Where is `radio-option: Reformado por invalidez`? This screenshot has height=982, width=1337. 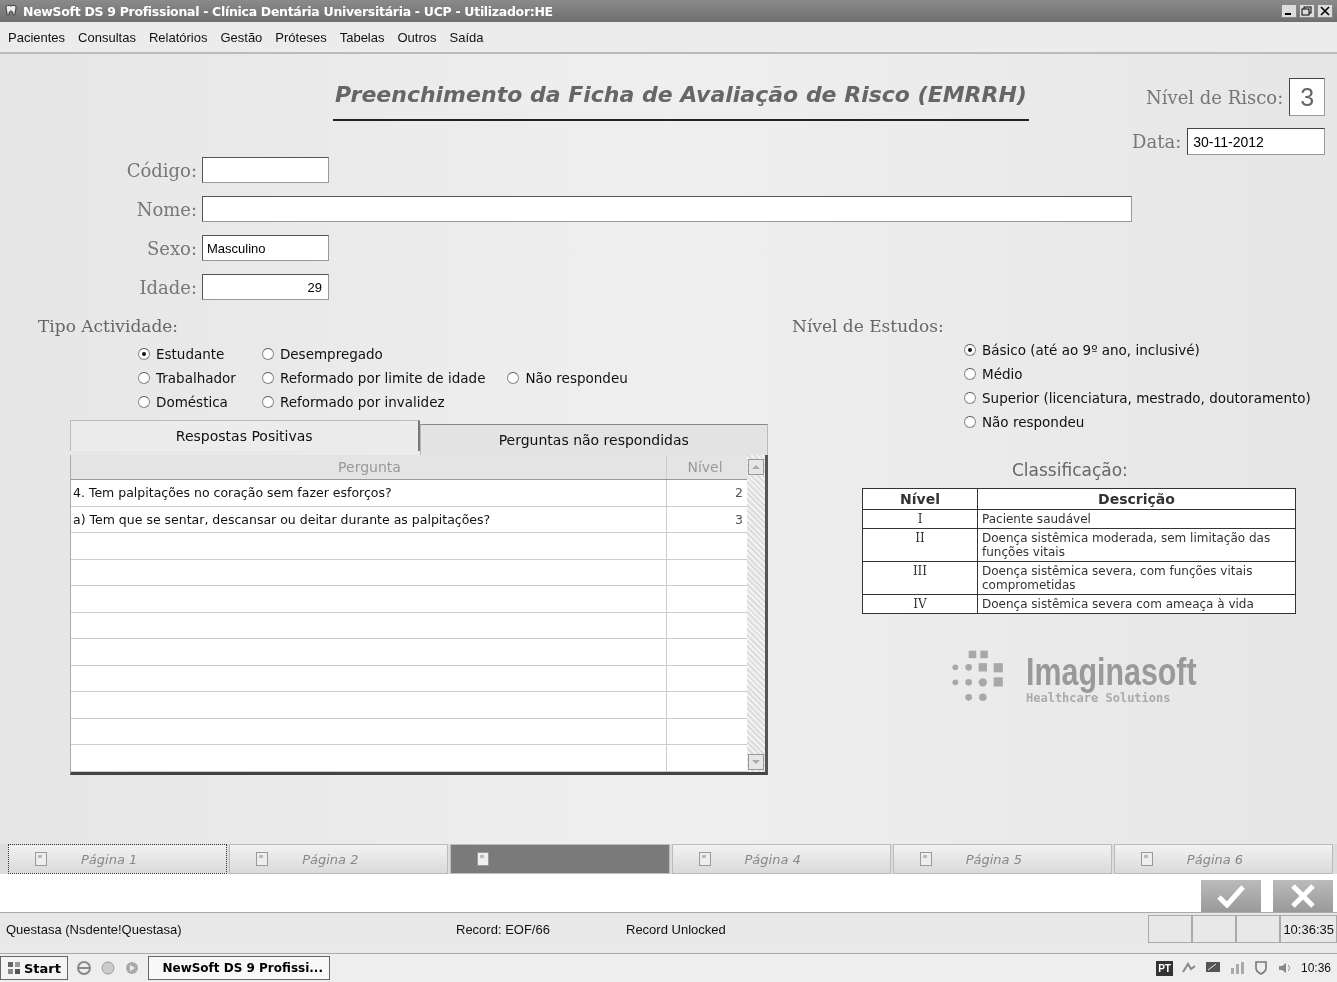
radio-option: Reformado por invalidez is located at coordinates (373, 402).